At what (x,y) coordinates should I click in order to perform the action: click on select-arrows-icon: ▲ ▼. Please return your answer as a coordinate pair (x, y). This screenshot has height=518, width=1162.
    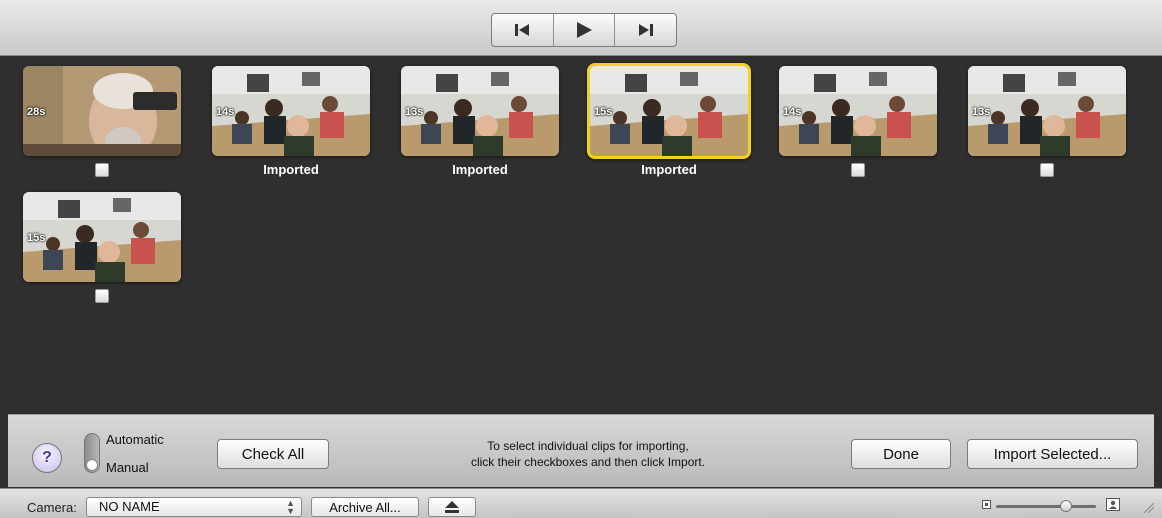
    Looking at the image, I should click on (290, 507).